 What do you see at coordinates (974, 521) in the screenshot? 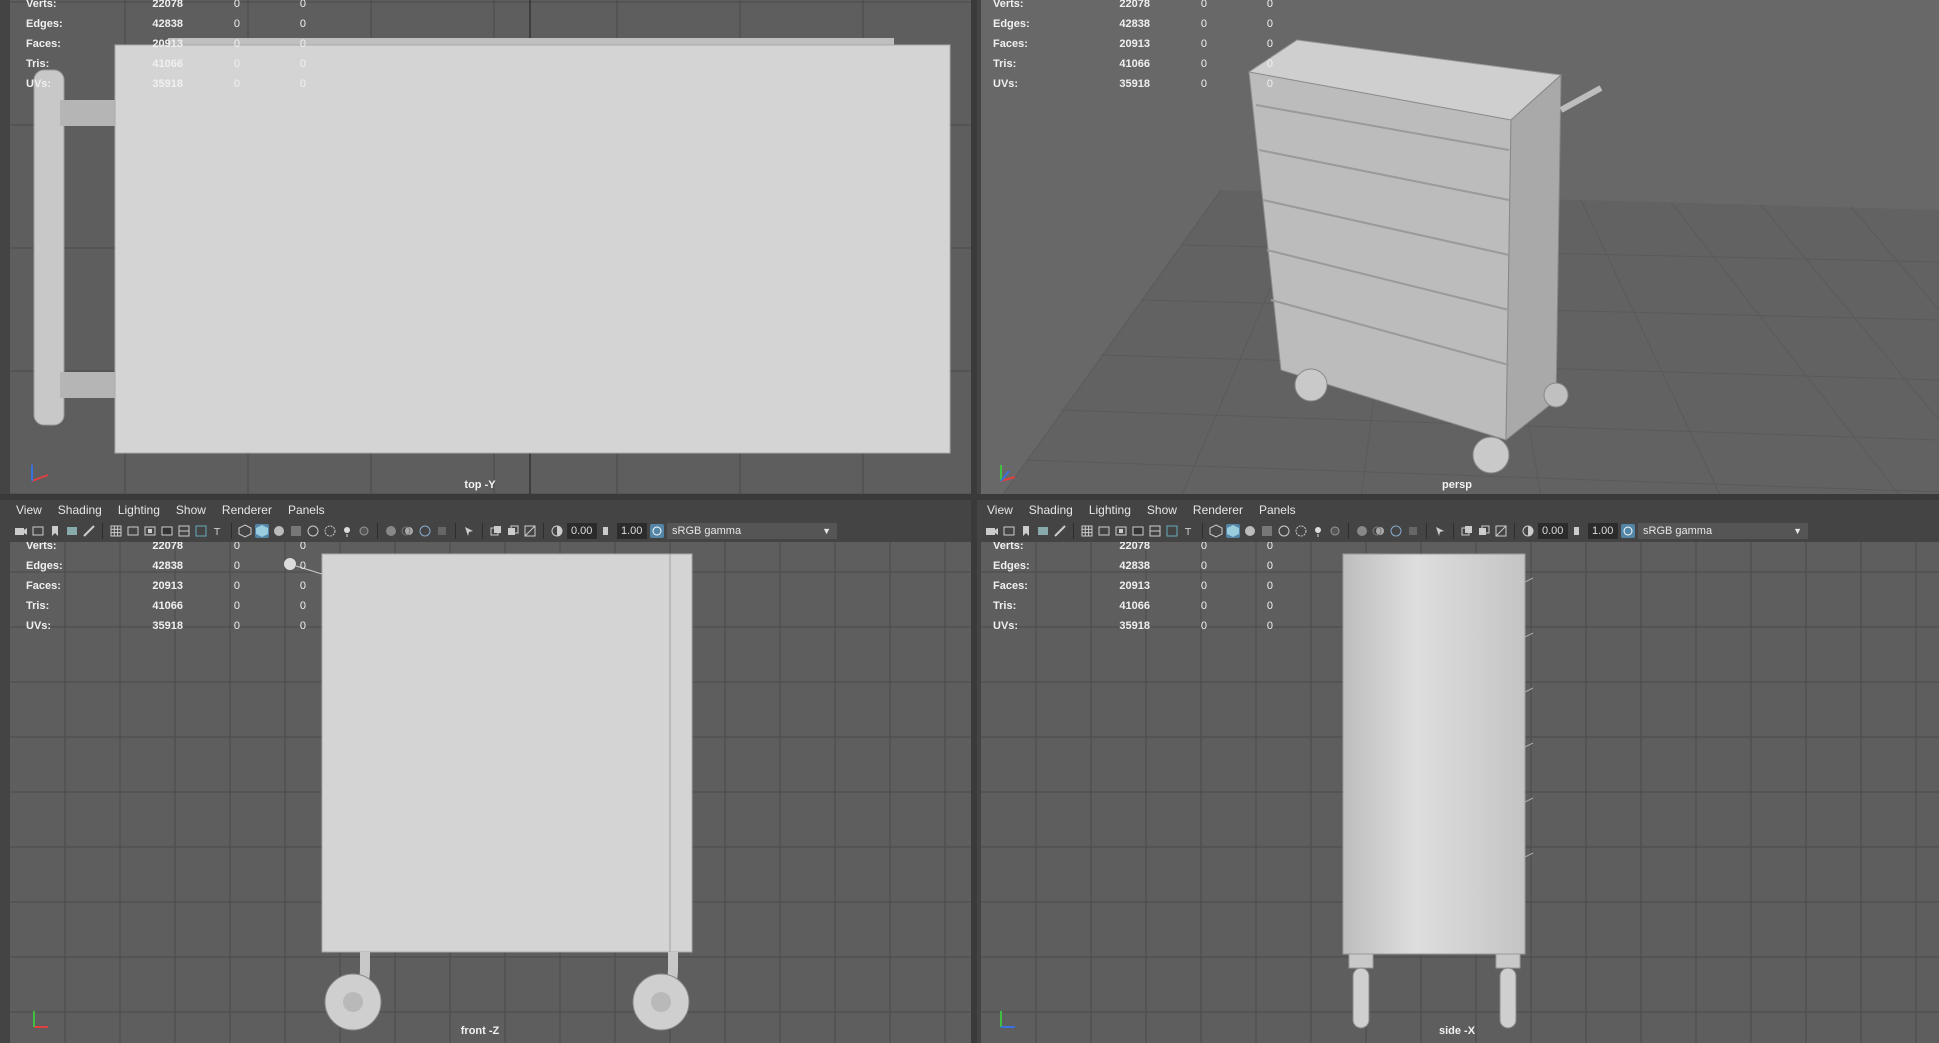
I see `panel-splitter-vertical` at bounding box center [974, 521].